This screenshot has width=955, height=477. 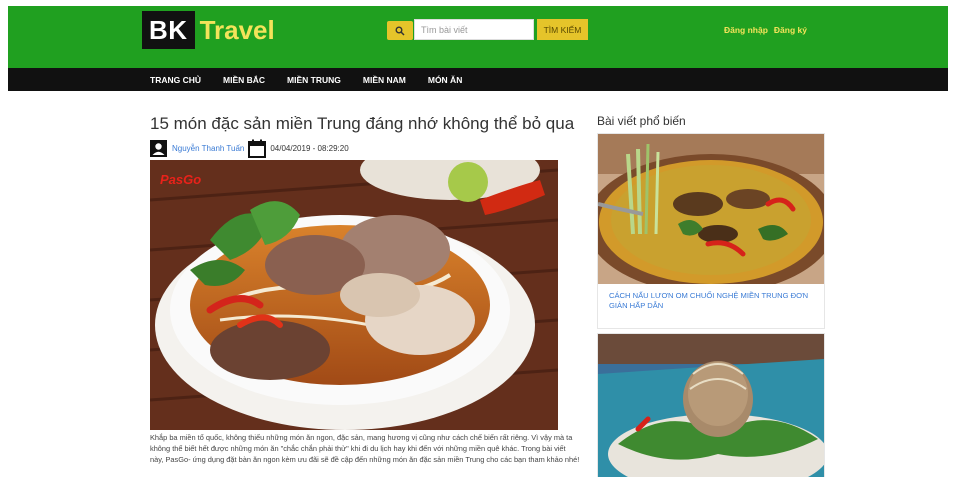 I want to click on nav-item-south: MIỀN NAM, so click(x=384, y=80).